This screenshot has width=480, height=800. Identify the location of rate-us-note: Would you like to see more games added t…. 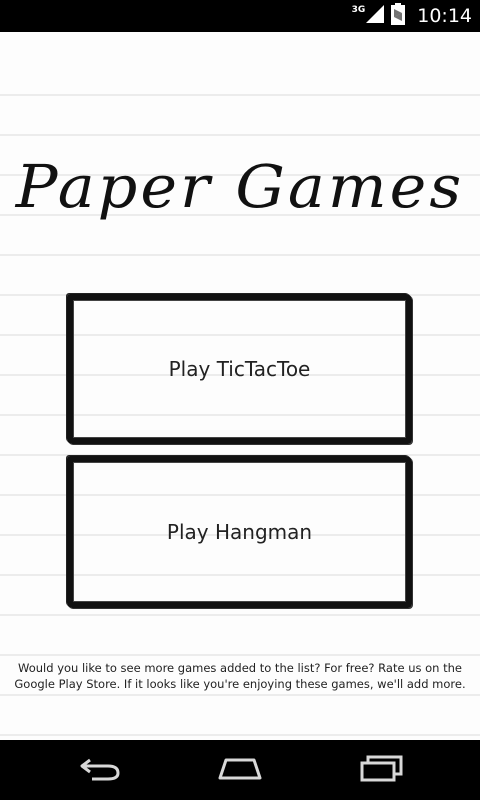
(240, 676).